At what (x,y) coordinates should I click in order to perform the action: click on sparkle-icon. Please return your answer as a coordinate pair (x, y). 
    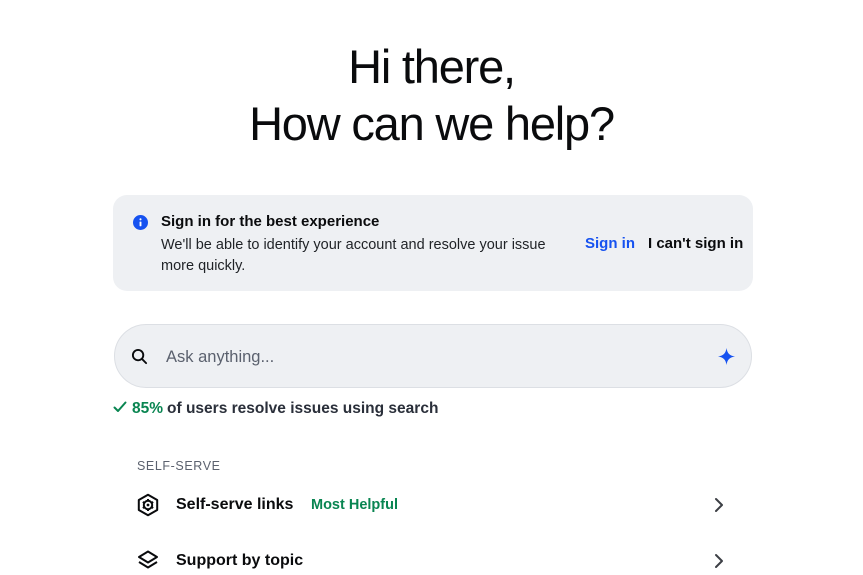
    Looking at the image, I should click on (726, 356).